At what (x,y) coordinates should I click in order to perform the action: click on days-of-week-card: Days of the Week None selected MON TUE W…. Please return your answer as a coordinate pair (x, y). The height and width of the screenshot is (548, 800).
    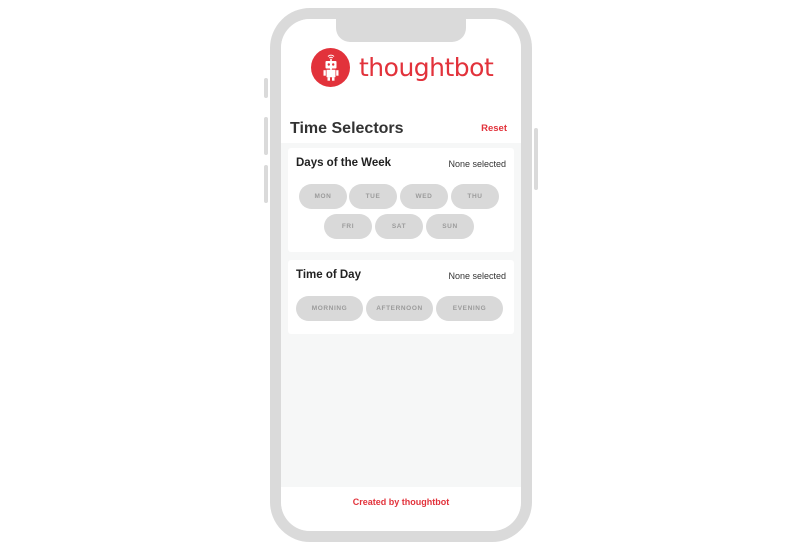
    Looking at the image, I should click on (401, 200).